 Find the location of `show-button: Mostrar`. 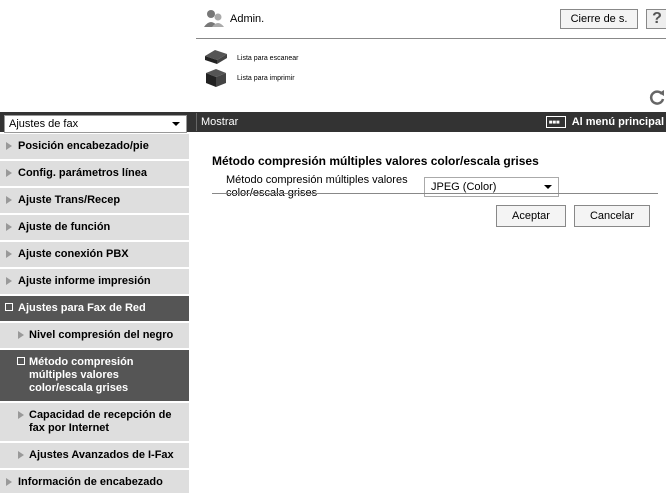

show-button: Mostrar is located at coordinates (219, 122).